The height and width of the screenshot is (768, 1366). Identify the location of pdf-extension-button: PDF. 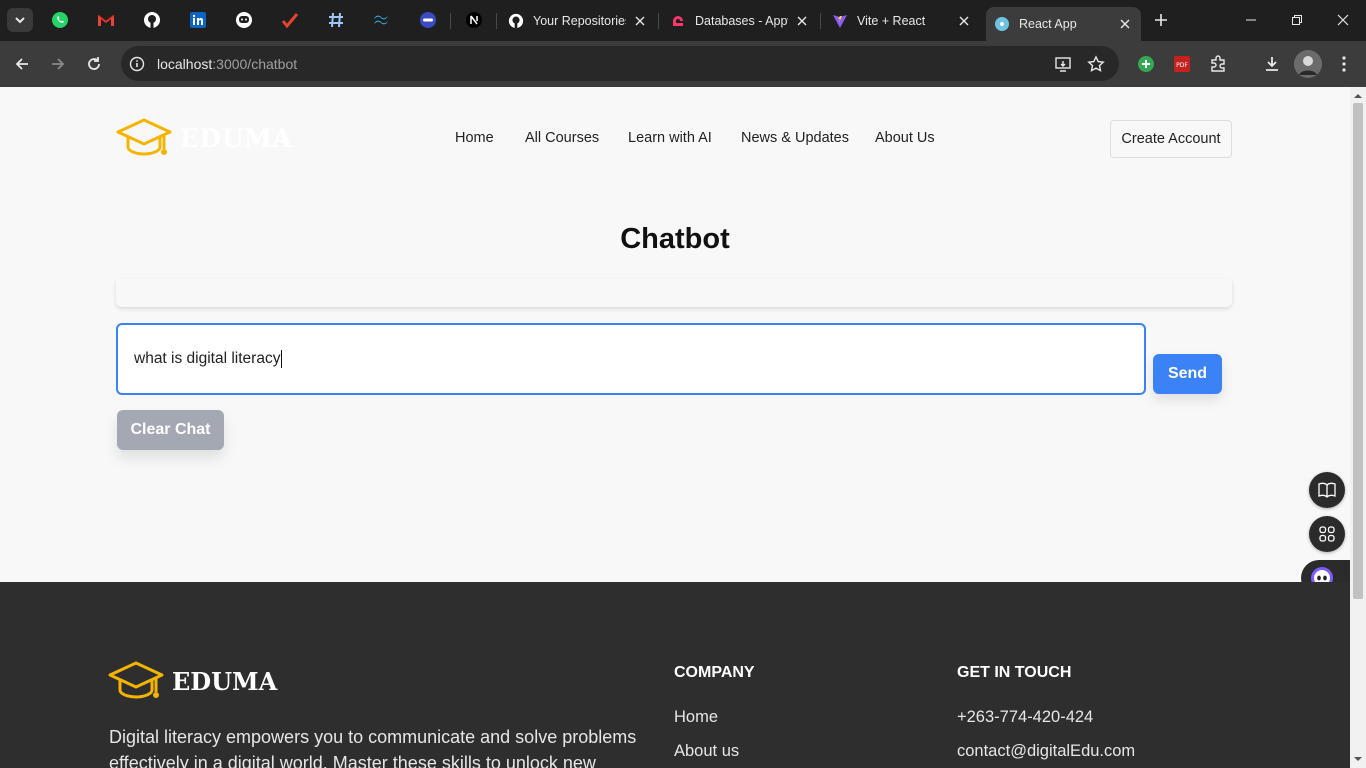
(1182, 64).